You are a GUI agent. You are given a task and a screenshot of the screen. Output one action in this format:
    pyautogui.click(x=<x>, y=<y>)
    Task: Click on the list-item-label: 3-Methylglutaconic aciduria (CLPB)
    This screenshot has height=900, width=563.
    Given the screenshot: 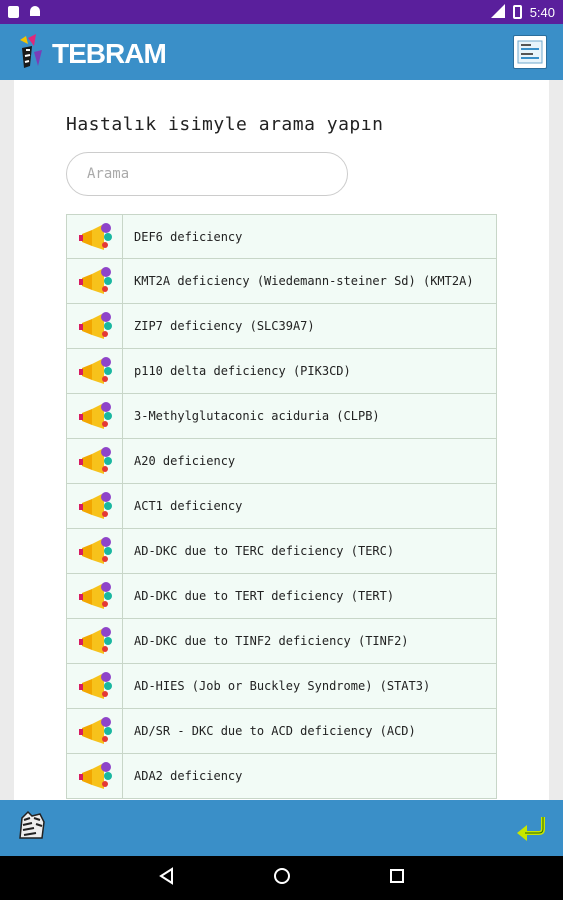 What is the action you would take?
    pyautogui.click(x=257, y=416)
    